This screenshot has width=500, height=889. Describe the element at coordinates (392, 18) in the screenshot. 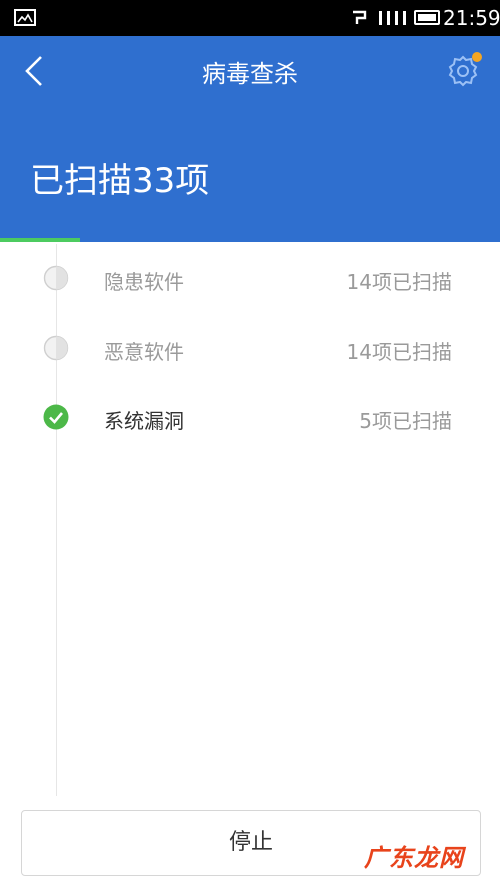

I see `signal-icon` at that location.